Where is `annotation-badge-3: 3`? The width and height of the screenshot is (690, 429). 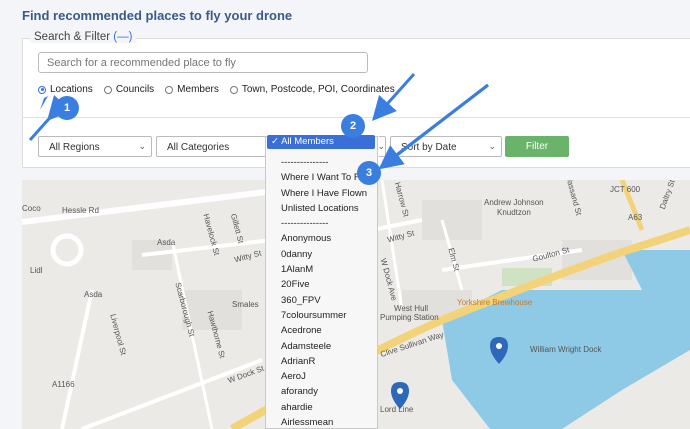
annotation-badge-3: 3 is located at coordinates (369, 173).